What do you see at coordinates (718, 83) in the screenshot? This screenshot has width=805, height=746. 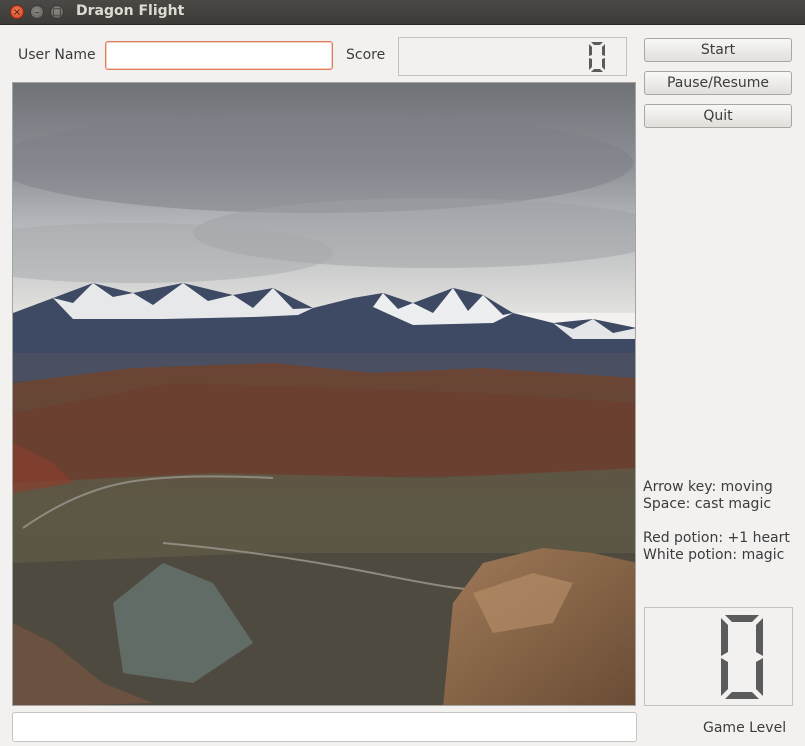 I see `pause-resume-button: Pause/Resume` at bounding box center [718, 83].